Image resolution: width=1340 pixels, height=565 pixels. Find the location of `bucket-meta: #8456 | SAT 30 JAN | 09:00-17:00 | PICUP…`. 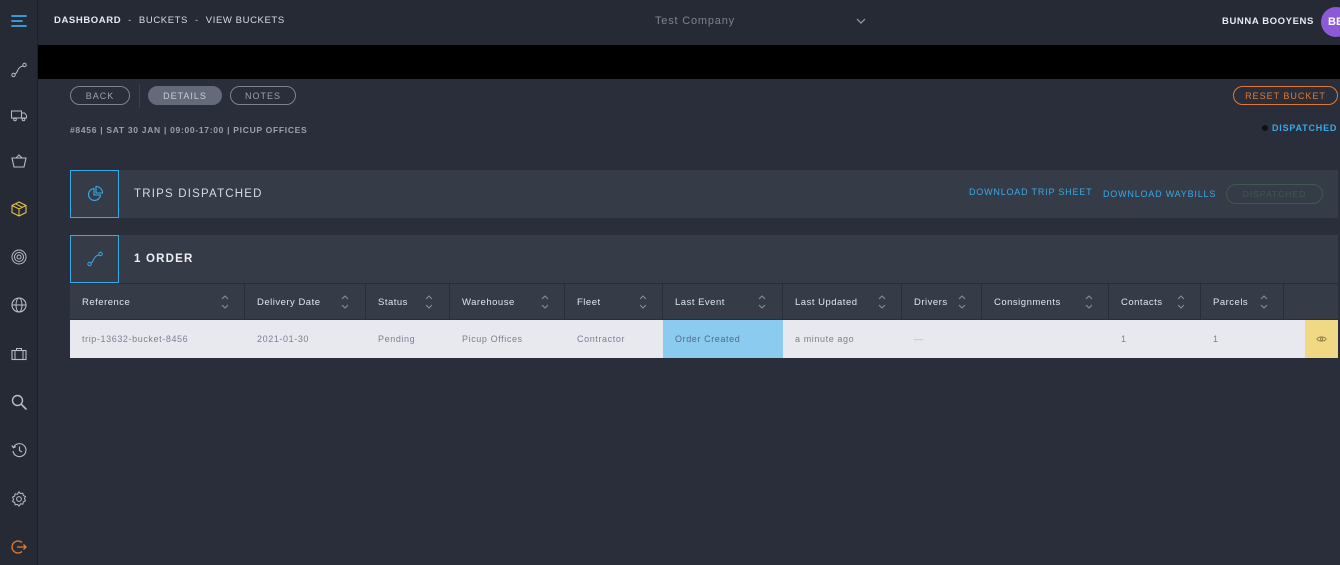

bucket-meta: #8456 | SAT 30 JAN | 09:00-17:00 | PICUP… is located at coordinates (189, 130).